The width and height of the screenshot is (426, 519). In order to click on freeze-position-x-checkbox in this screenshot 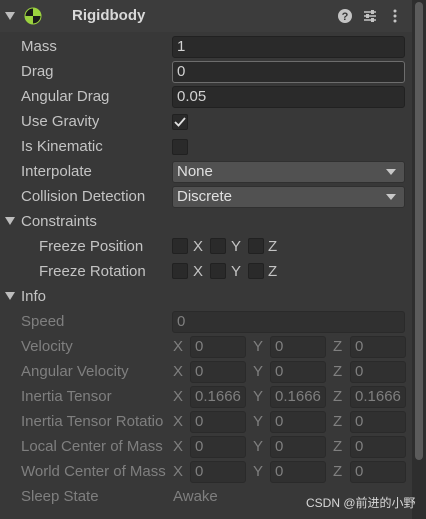, I will do `click(180, 246)`.